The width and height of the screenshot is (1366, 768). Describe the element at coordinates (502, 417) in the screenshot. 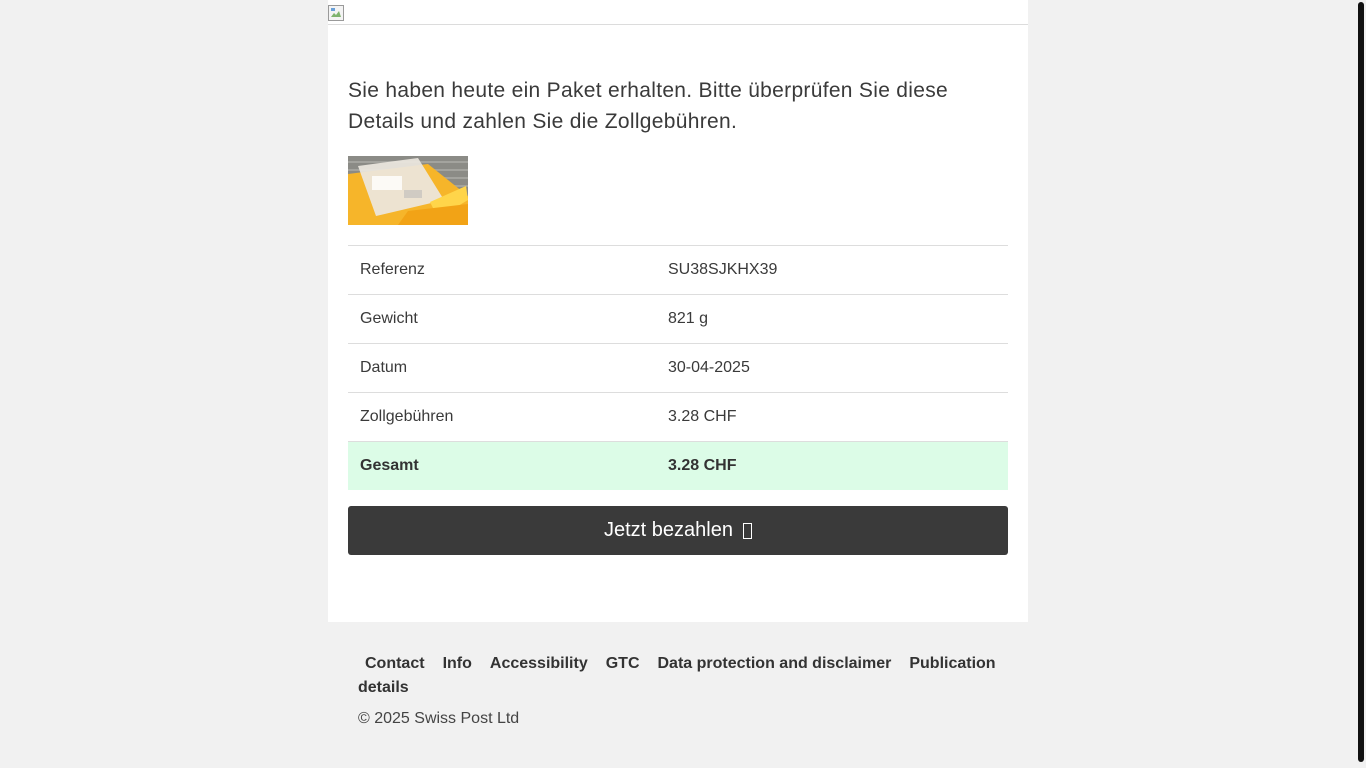

I see `customs-fee-label: Zollgebühren` at that location.